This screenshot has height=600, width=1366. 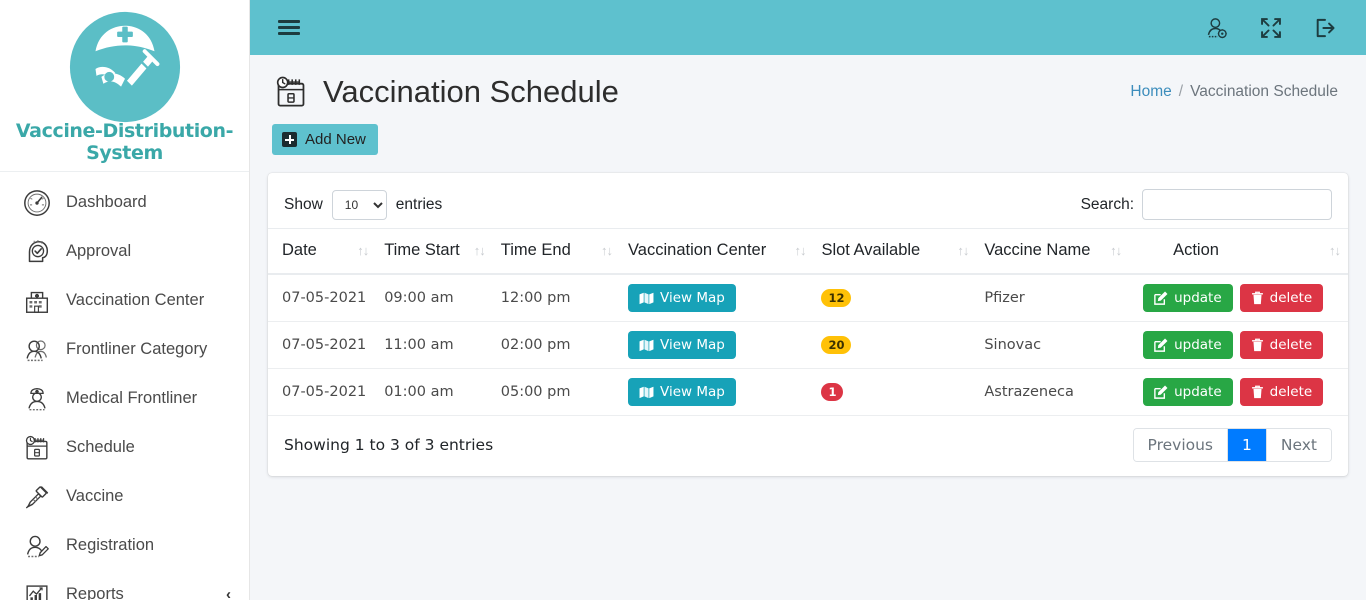 I want to click on cell-time-start: 01:00 am, so click(x=434, y=392).